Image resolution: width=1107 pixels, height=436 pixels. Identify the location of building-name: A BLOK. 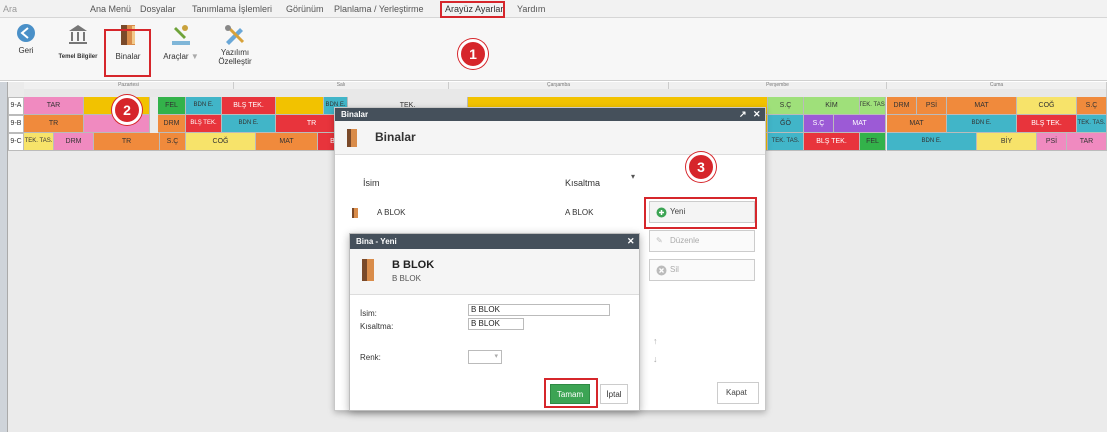
(391, 212).